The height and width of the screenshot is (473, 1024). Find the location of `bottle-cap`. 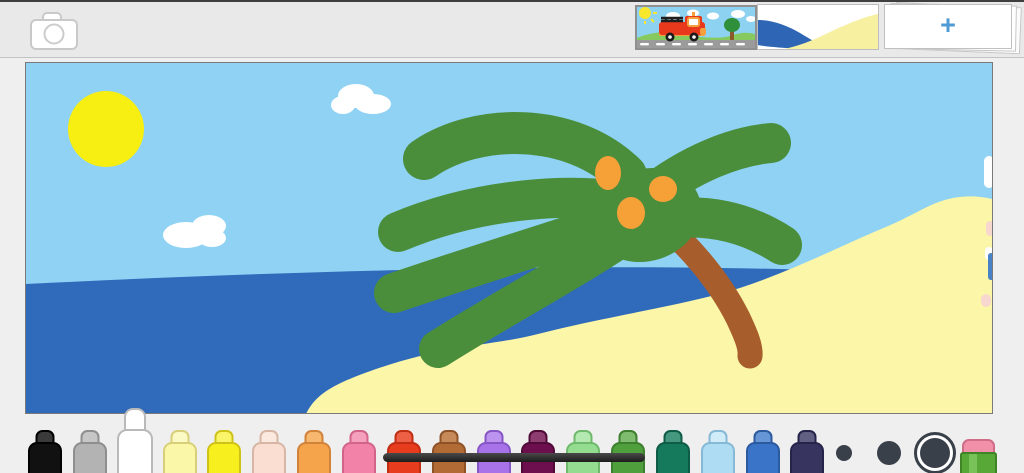

bottle-cap is located at coordinates (134, 419).